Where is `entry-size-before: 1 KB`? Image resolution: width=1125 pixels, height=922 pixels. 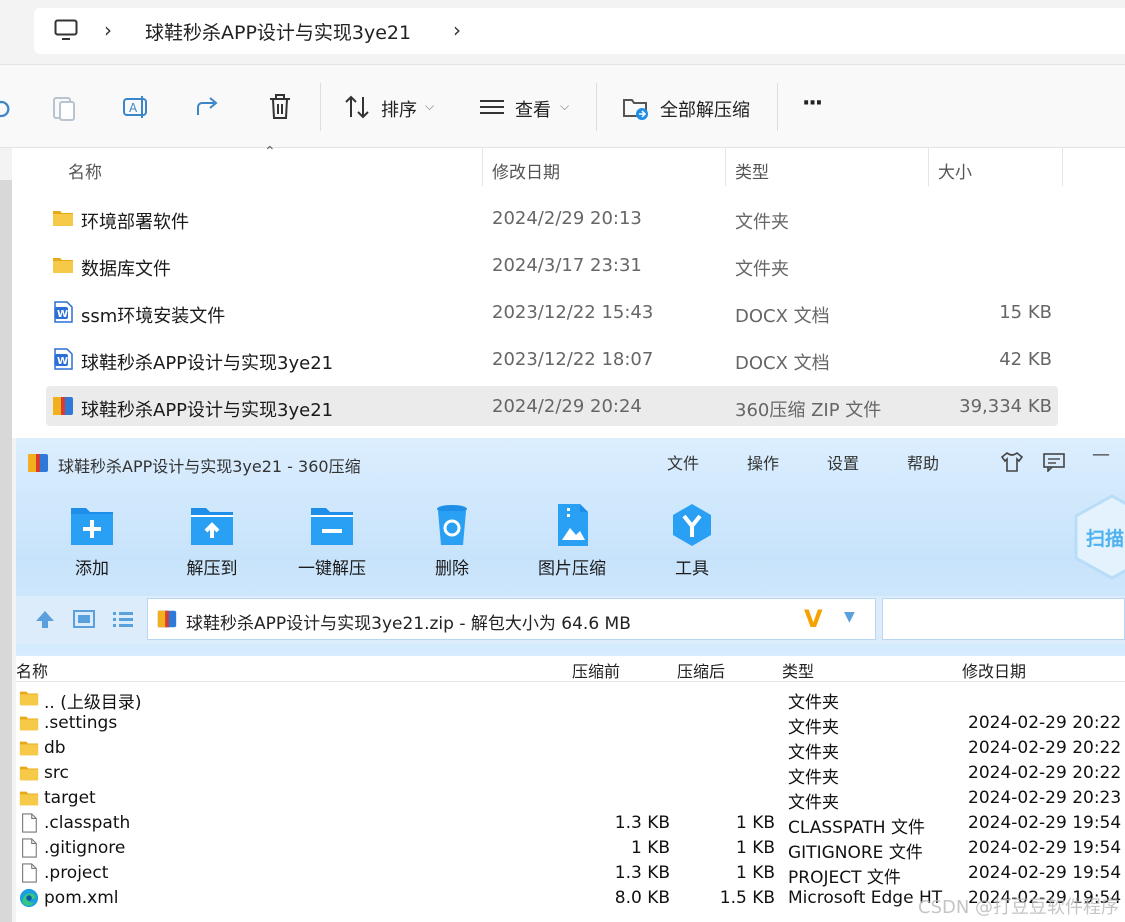
entry-size-before: 1 KB is located at coordinates (650, 848).